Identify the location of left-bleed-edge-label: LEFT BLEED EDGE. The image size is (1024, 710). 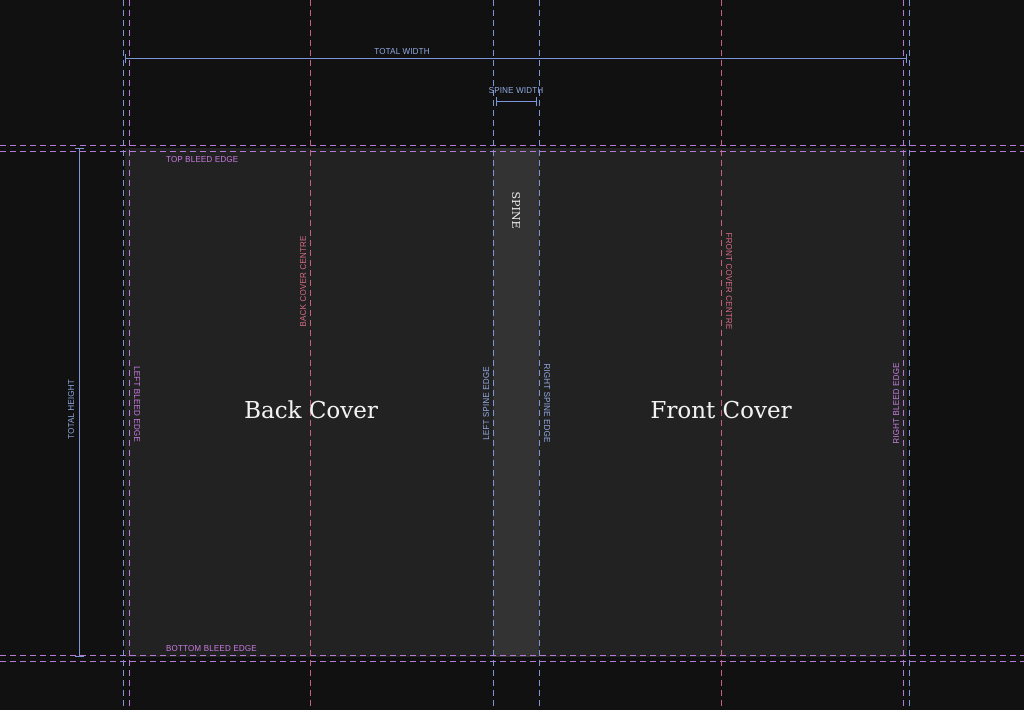
(136, 404).